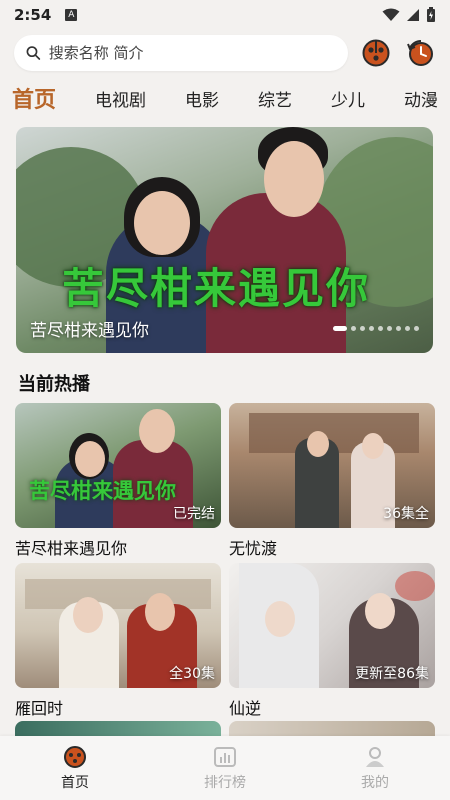 Image resolution: width=450 pixels, height=800 pixels. I want to click on show-card: 36集全 无忧渡, so click(332, 481).